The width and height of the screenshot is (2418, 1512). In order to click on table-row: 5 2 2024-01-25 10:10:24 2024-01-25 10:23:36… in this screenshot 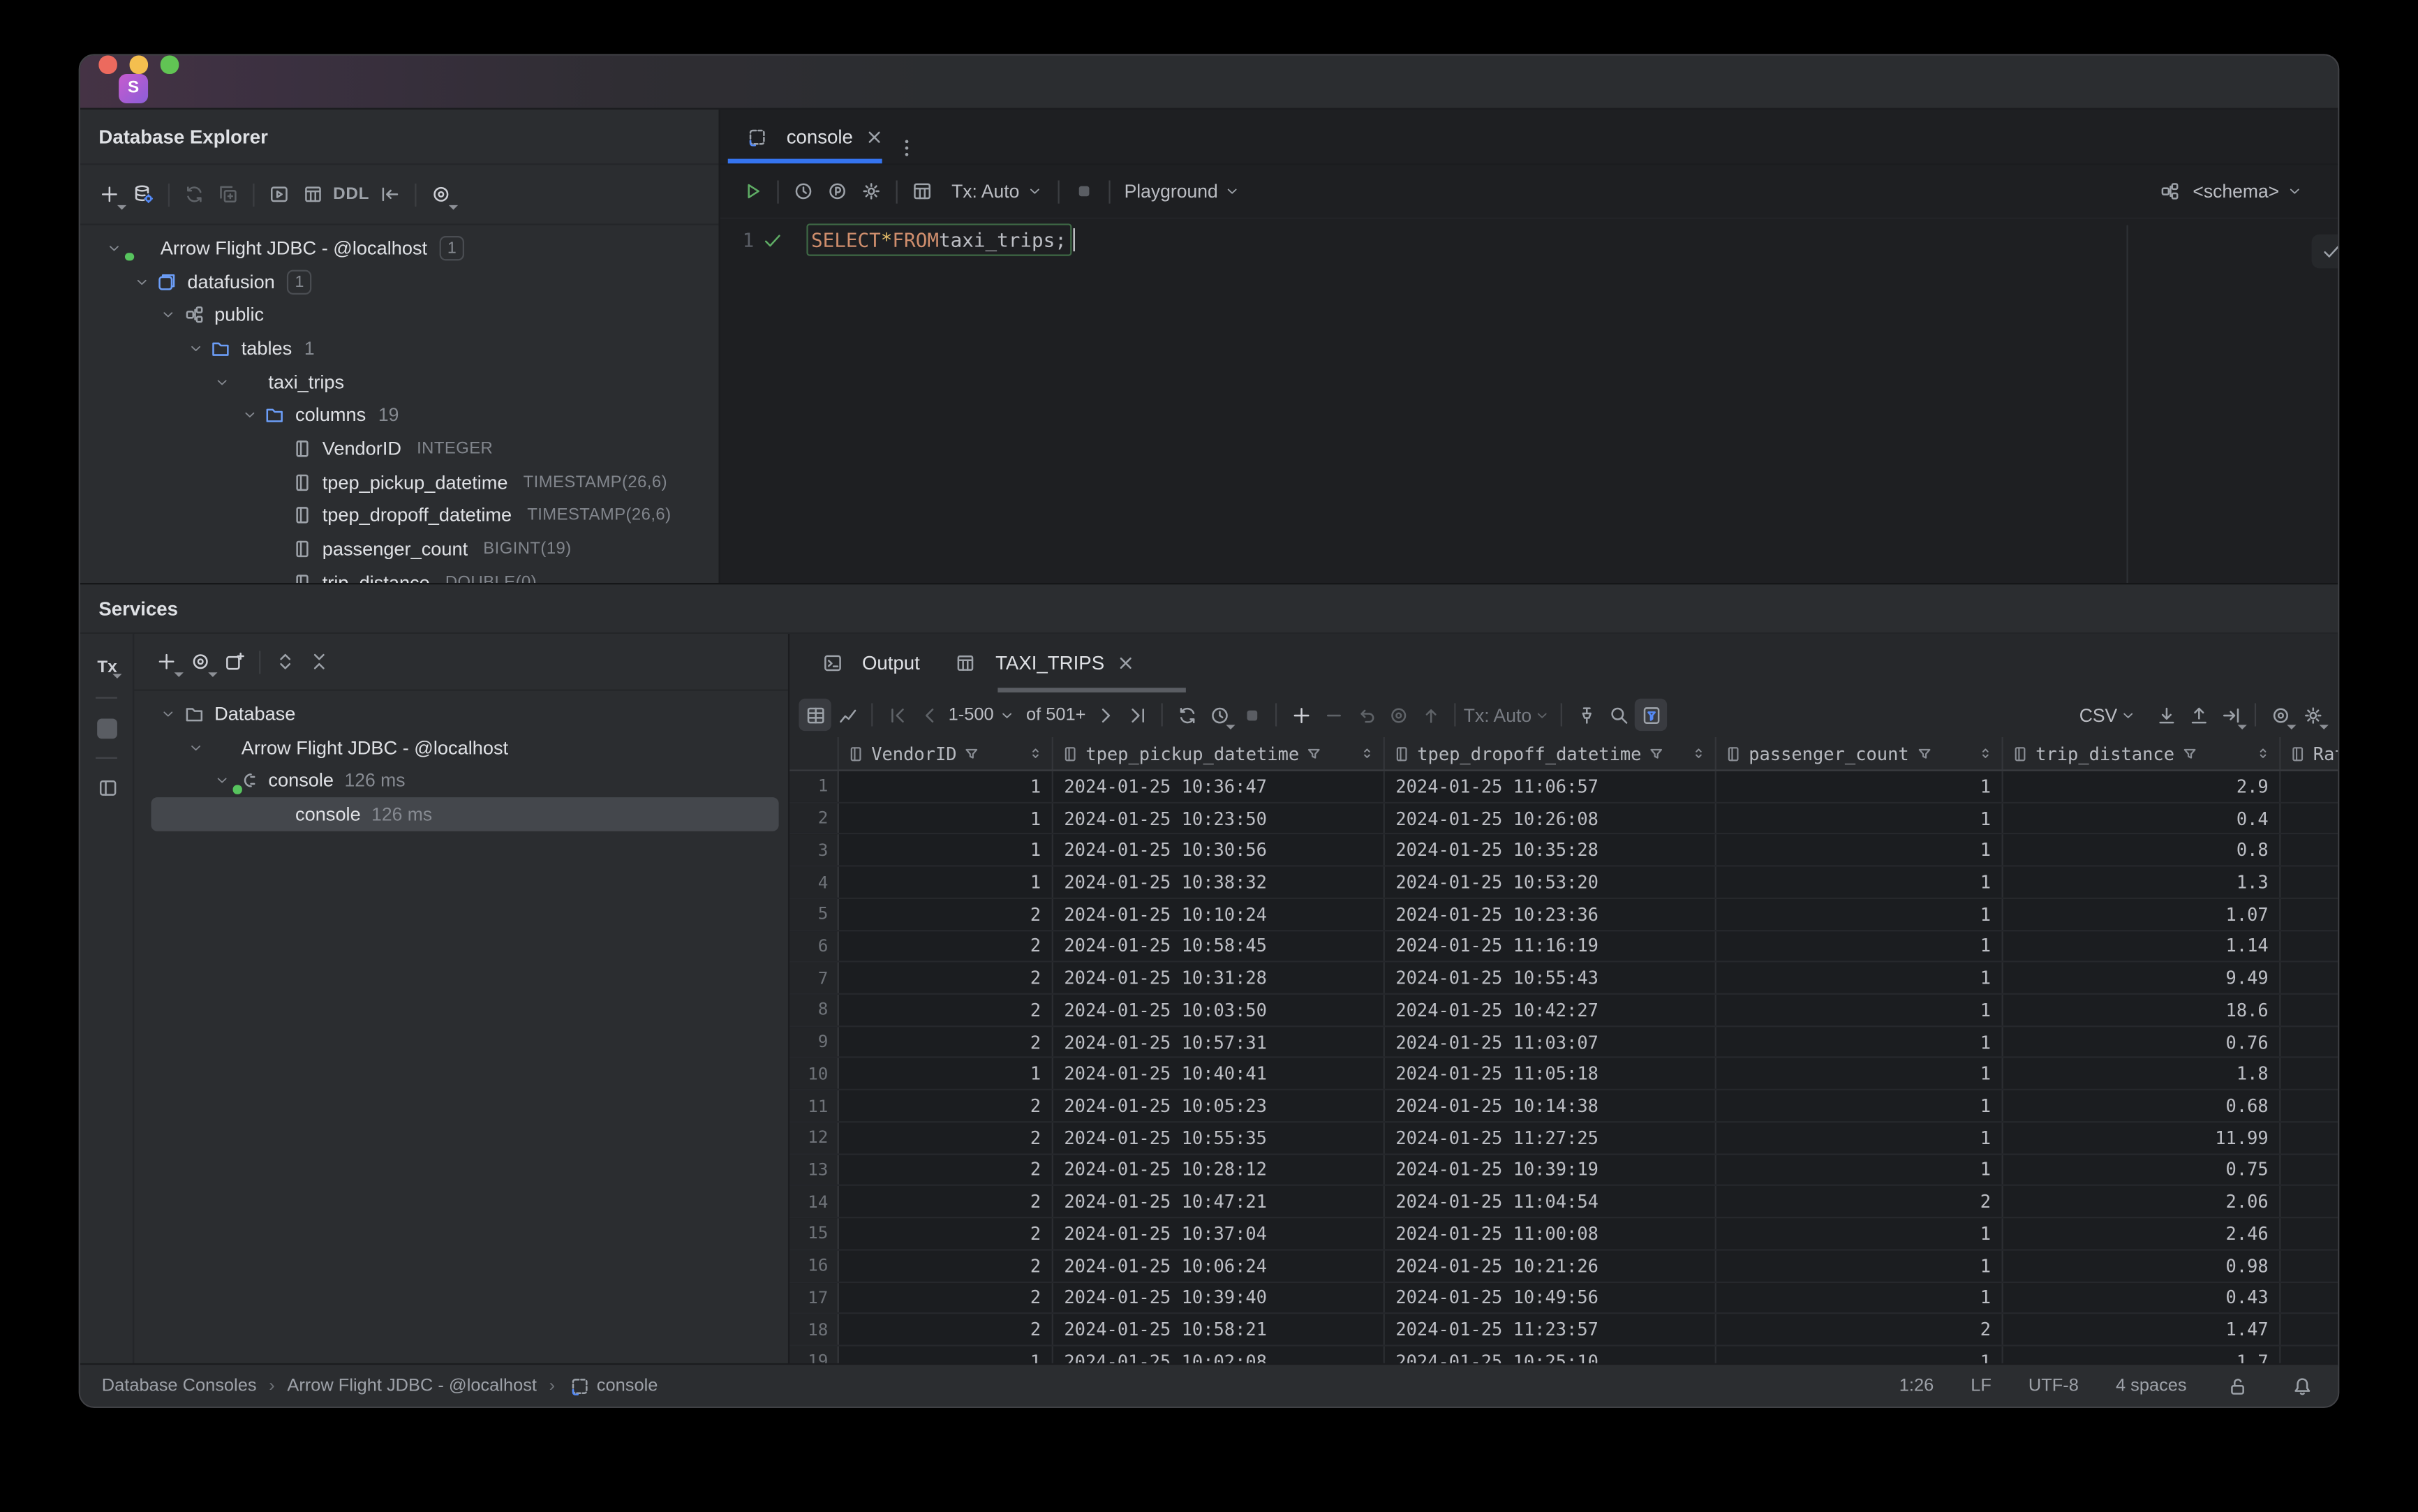, I will do `click(1563, 914)`.